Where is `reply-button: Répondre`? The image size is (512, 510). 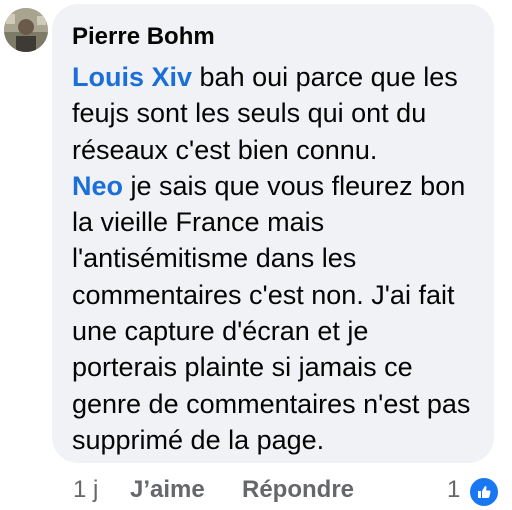 reply-button: Répondre is located at coordinates (298, 490).